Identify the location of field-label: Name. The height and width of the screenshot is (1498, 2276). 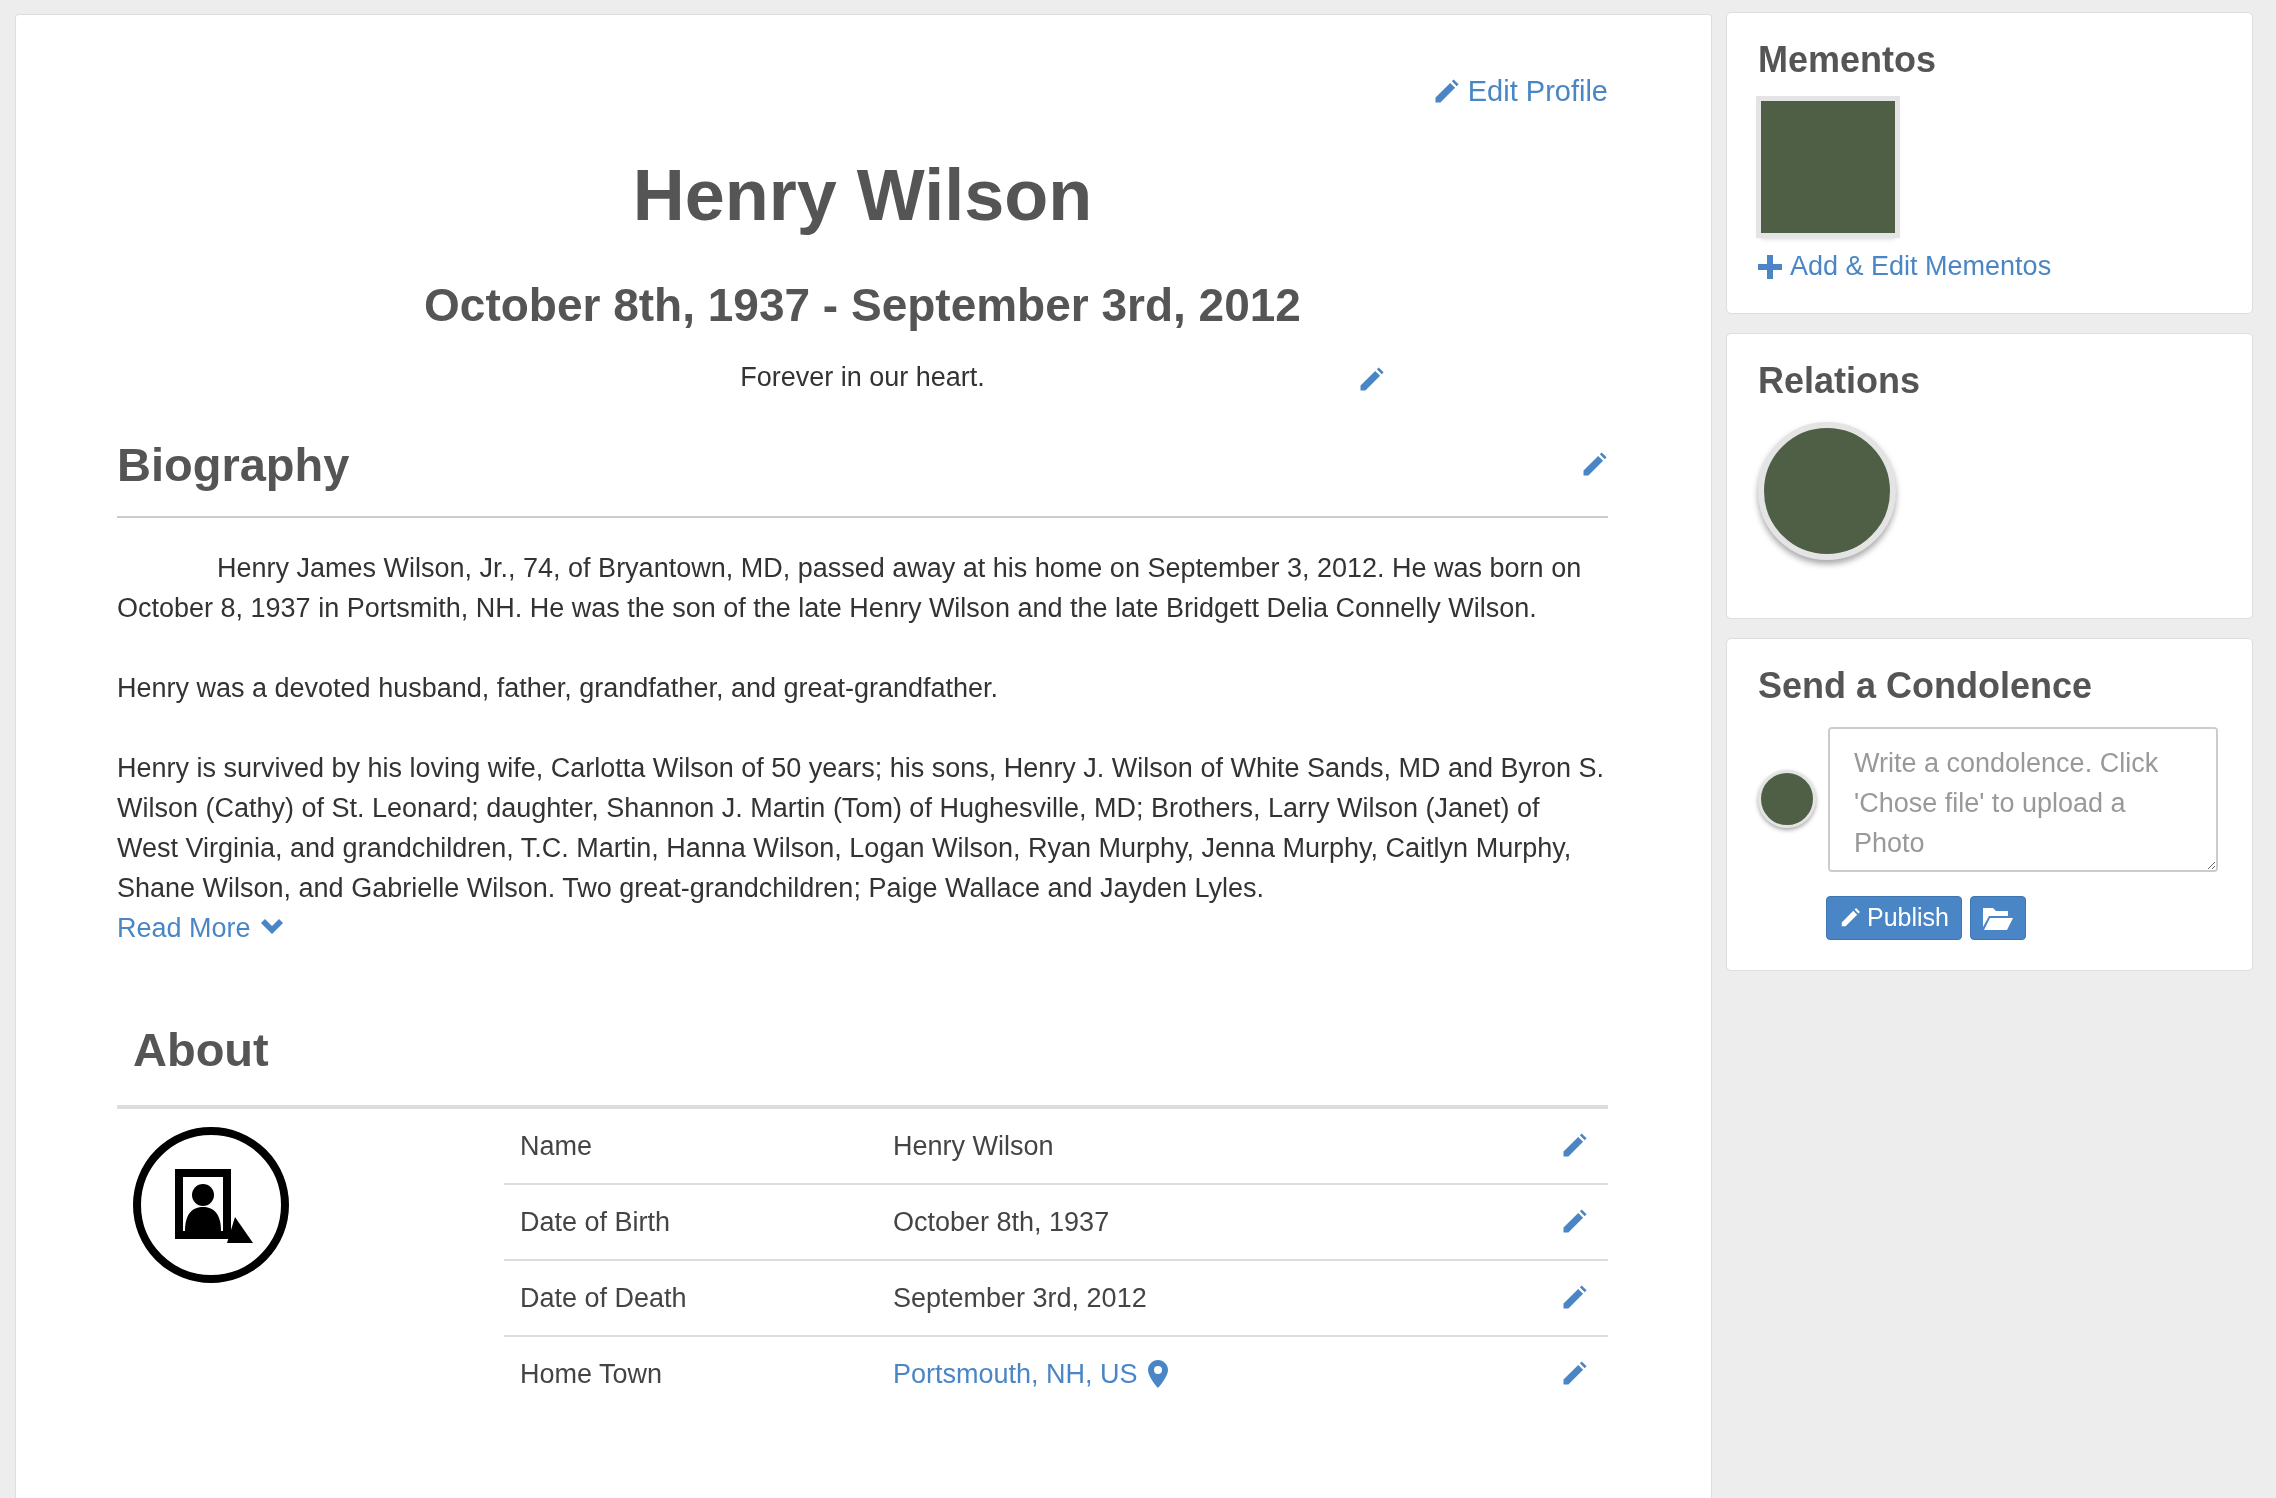
(557, 1146).